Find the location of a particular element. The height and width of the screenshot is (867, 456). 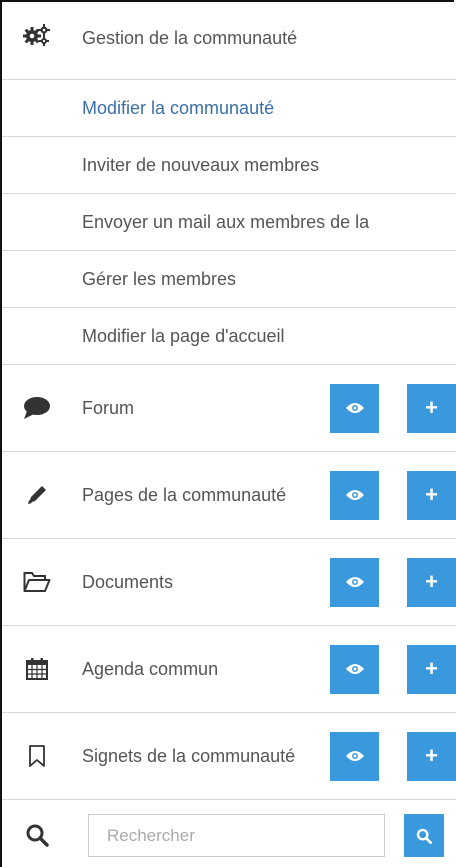

tool-row-forum: Forum + is located at coordinates (229, 408).